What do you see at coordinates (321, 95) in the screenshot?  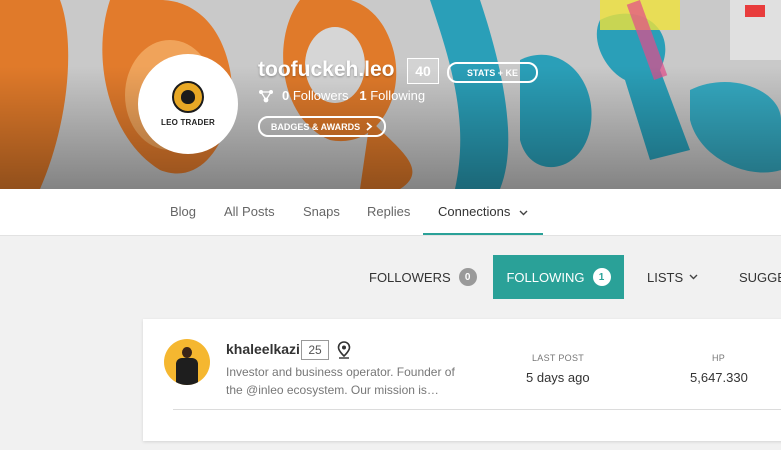 I see `followers-link: Followers` at bounding box center [321, 95].